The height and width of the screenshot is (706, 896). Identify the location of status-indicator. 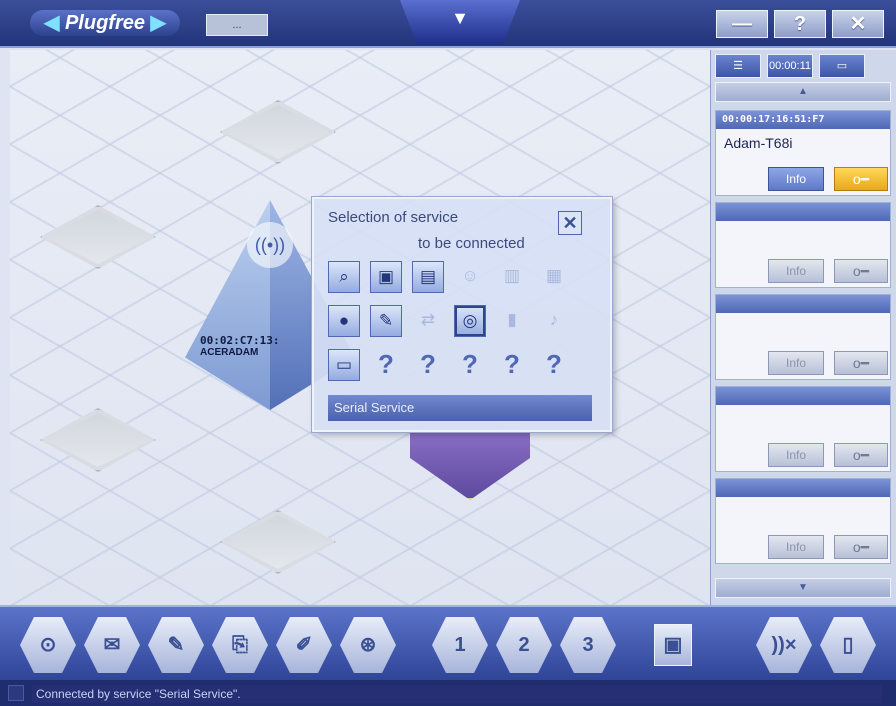
(16, 693).